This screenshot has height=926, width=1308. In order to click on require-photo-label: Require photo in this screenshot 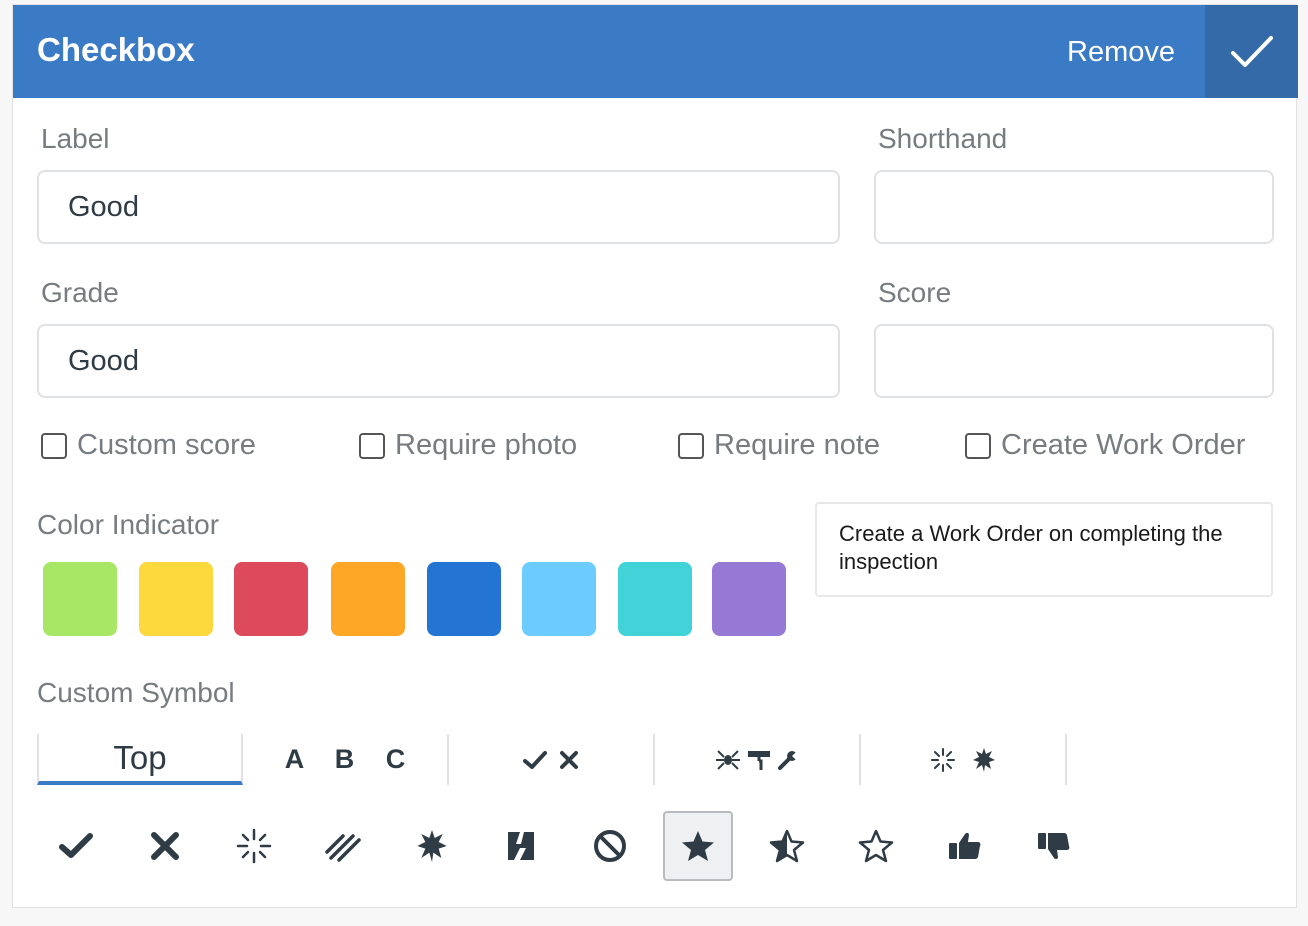, I will do `click(486, 445)`.